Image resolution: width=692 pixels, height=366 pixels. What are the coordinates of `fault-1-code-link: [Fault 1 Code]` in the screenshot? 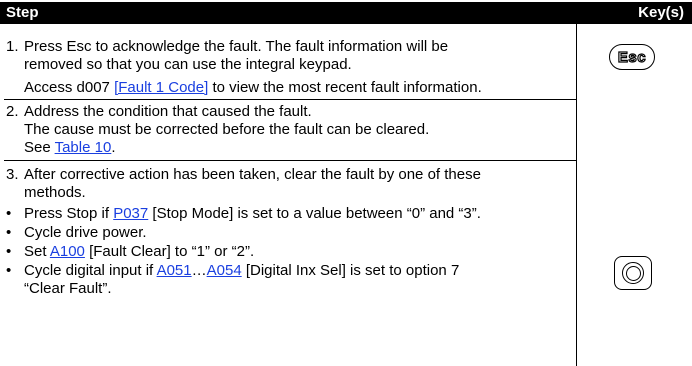 It's located at (161, 87).